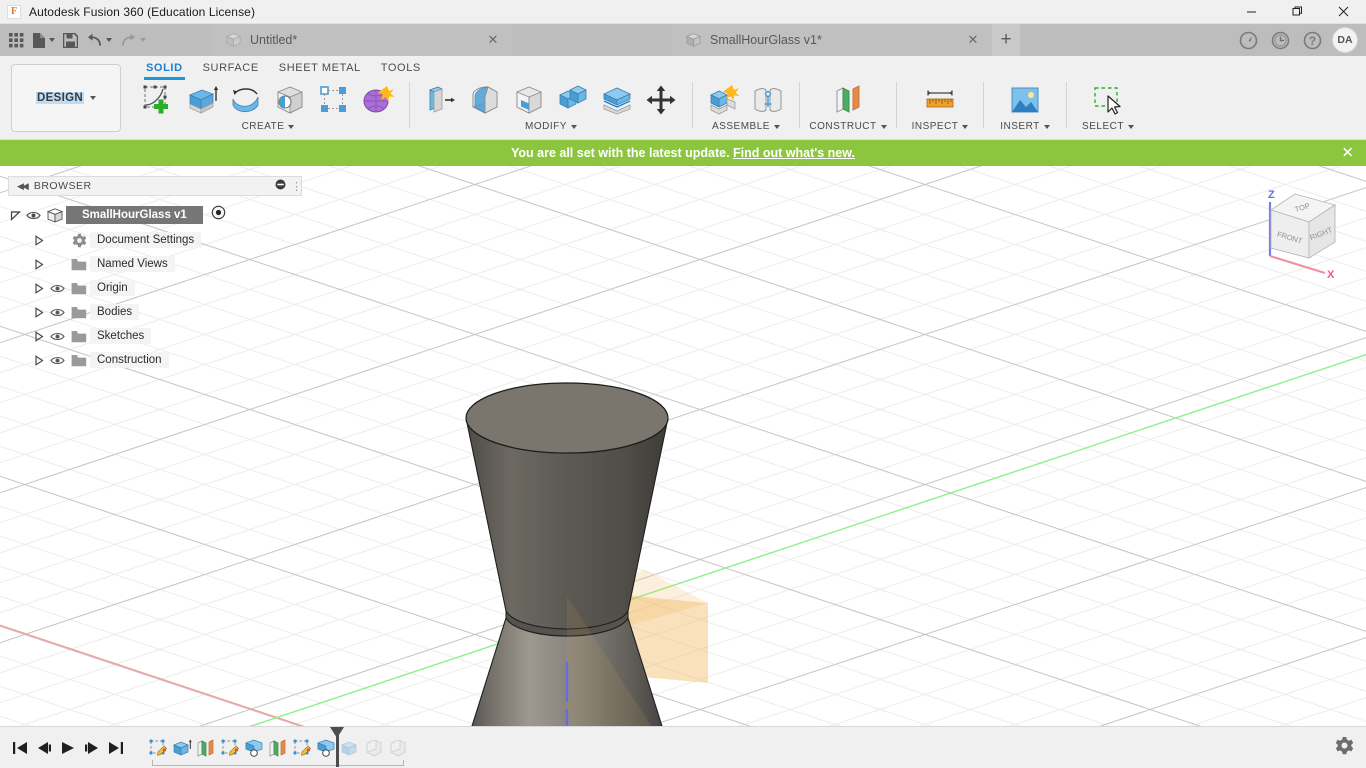 The height and width of the screenshot is (768, 1366). Describe the element at coordinates (573, 100) in the screenshot. I see `combine-button` at that location.